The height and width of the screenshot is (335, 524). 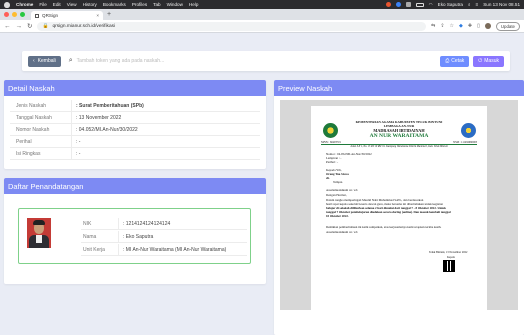 I want to click on detail-row-tanggal: Tanggal Naskah : 13 November 2022, so click(x=135, y=118).